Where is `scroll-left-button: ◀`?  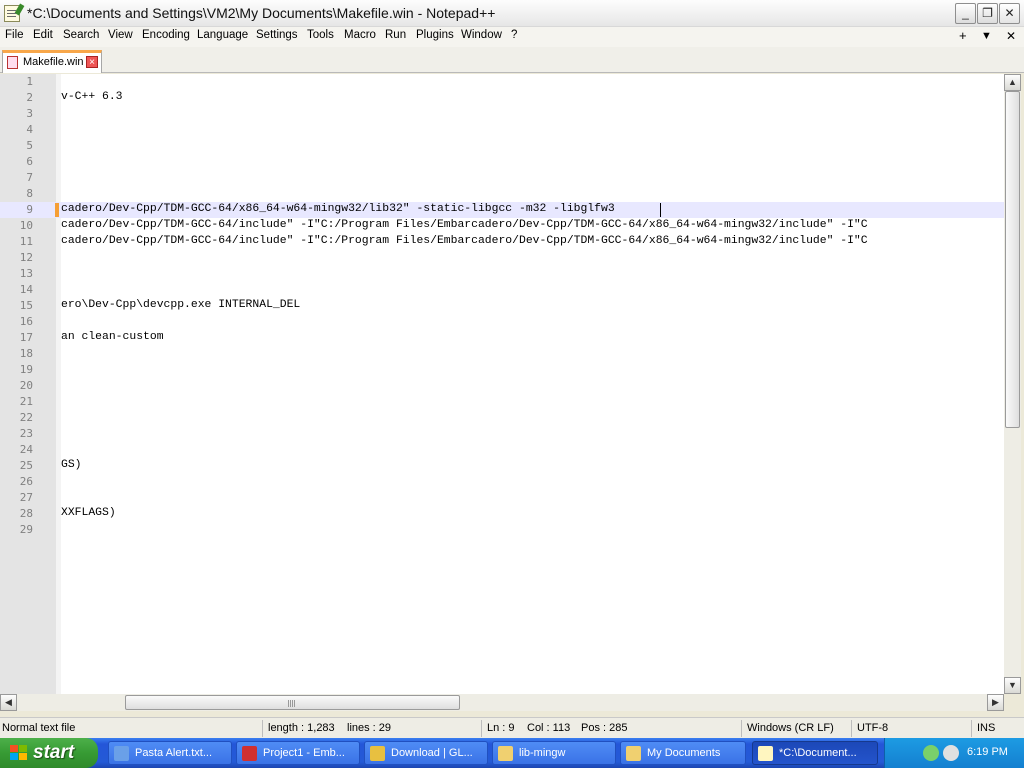
scroll-left-button: ◀ is located at coordinates (8, 702).